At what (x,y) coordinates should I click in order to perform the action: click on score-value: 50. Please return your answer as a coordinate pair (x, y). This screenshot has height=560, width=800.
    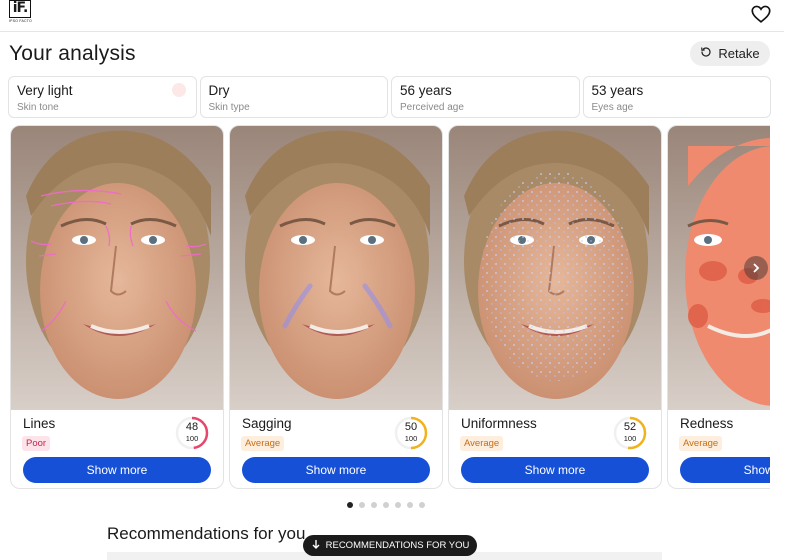
    Looking at the image, I should click on (411, 427).